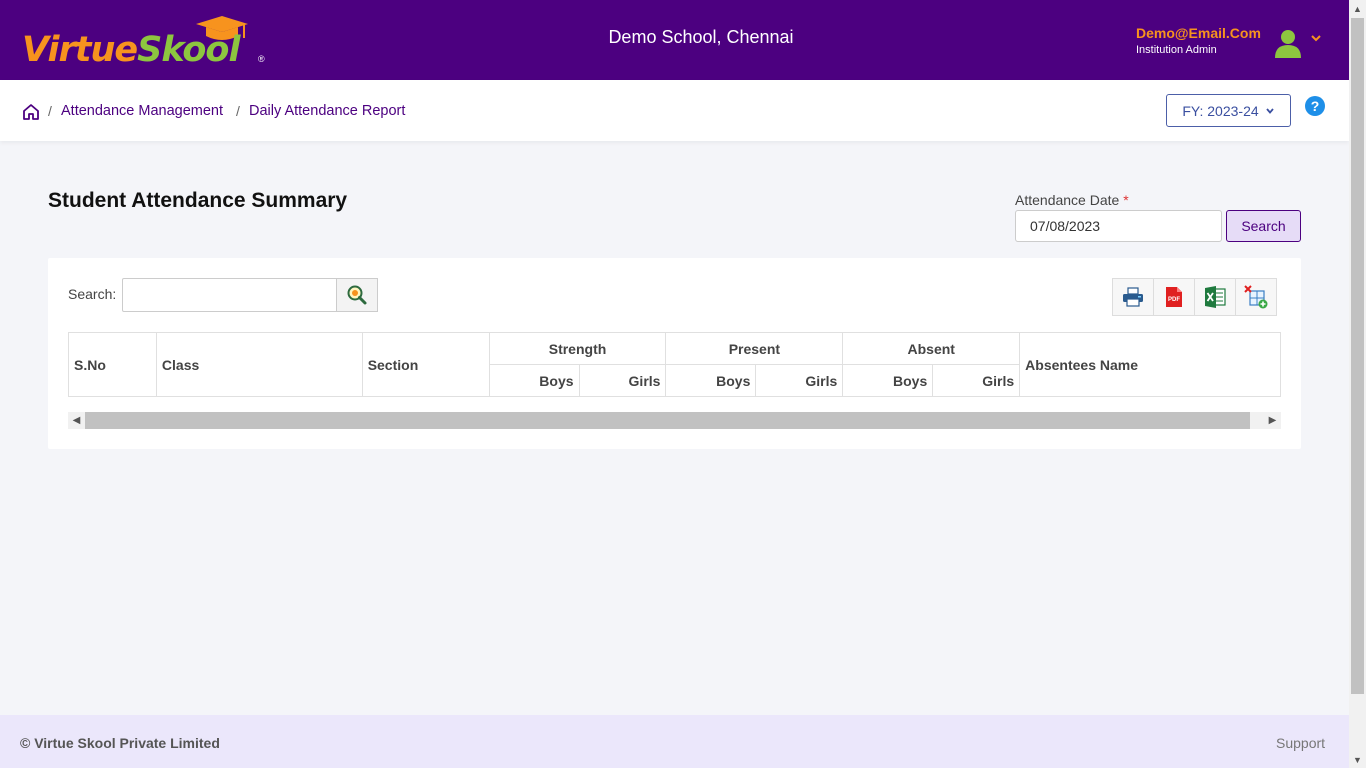 This screenshot has height=768, width=1366. What do you see at coordinates (976, 380) in the screenshot?
I see `header-absent-girls: Girls` at bounding box center [976, 380].